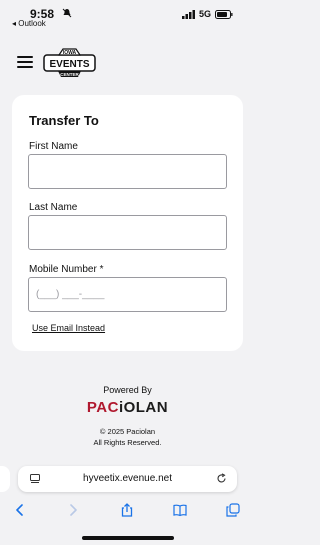 The width and height of the screenshot is (320, 545). I want to click on logo-line-2: EVENTS, so click(69, 64).